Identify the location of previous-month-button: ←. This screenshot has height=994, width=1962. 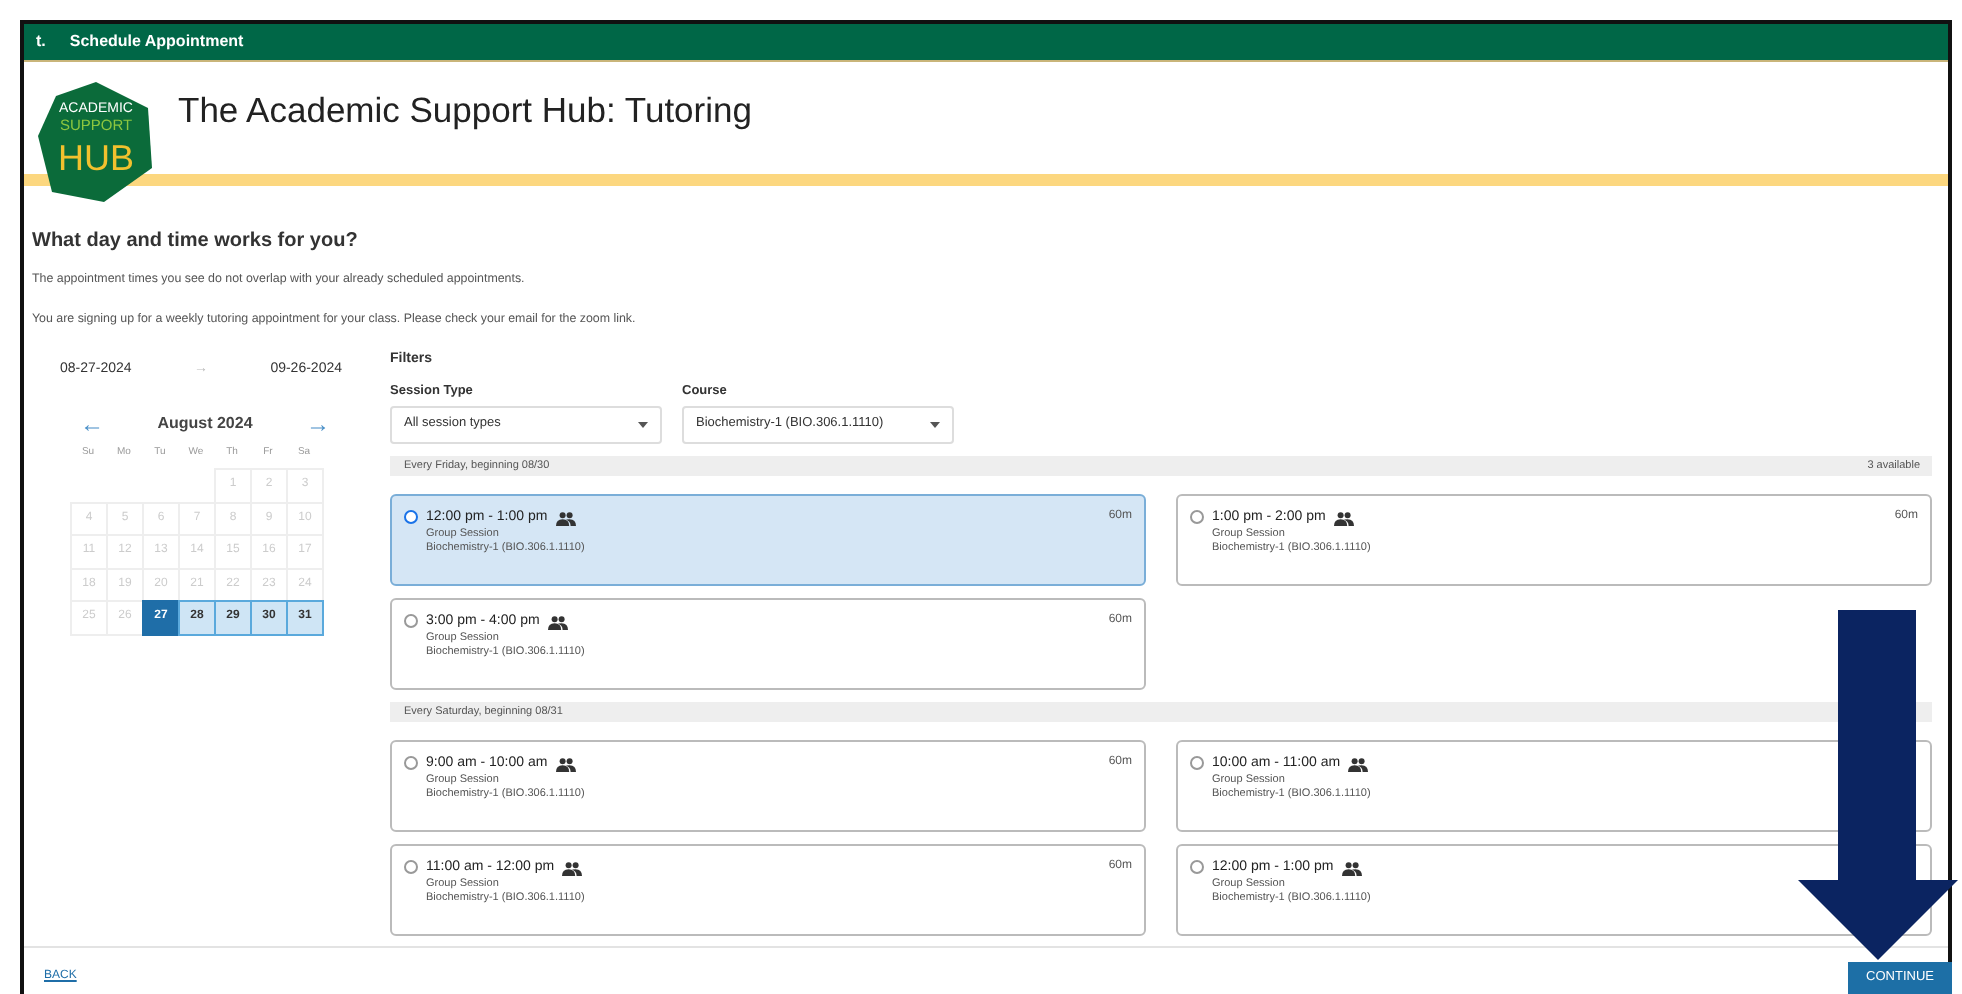
(92, 424).